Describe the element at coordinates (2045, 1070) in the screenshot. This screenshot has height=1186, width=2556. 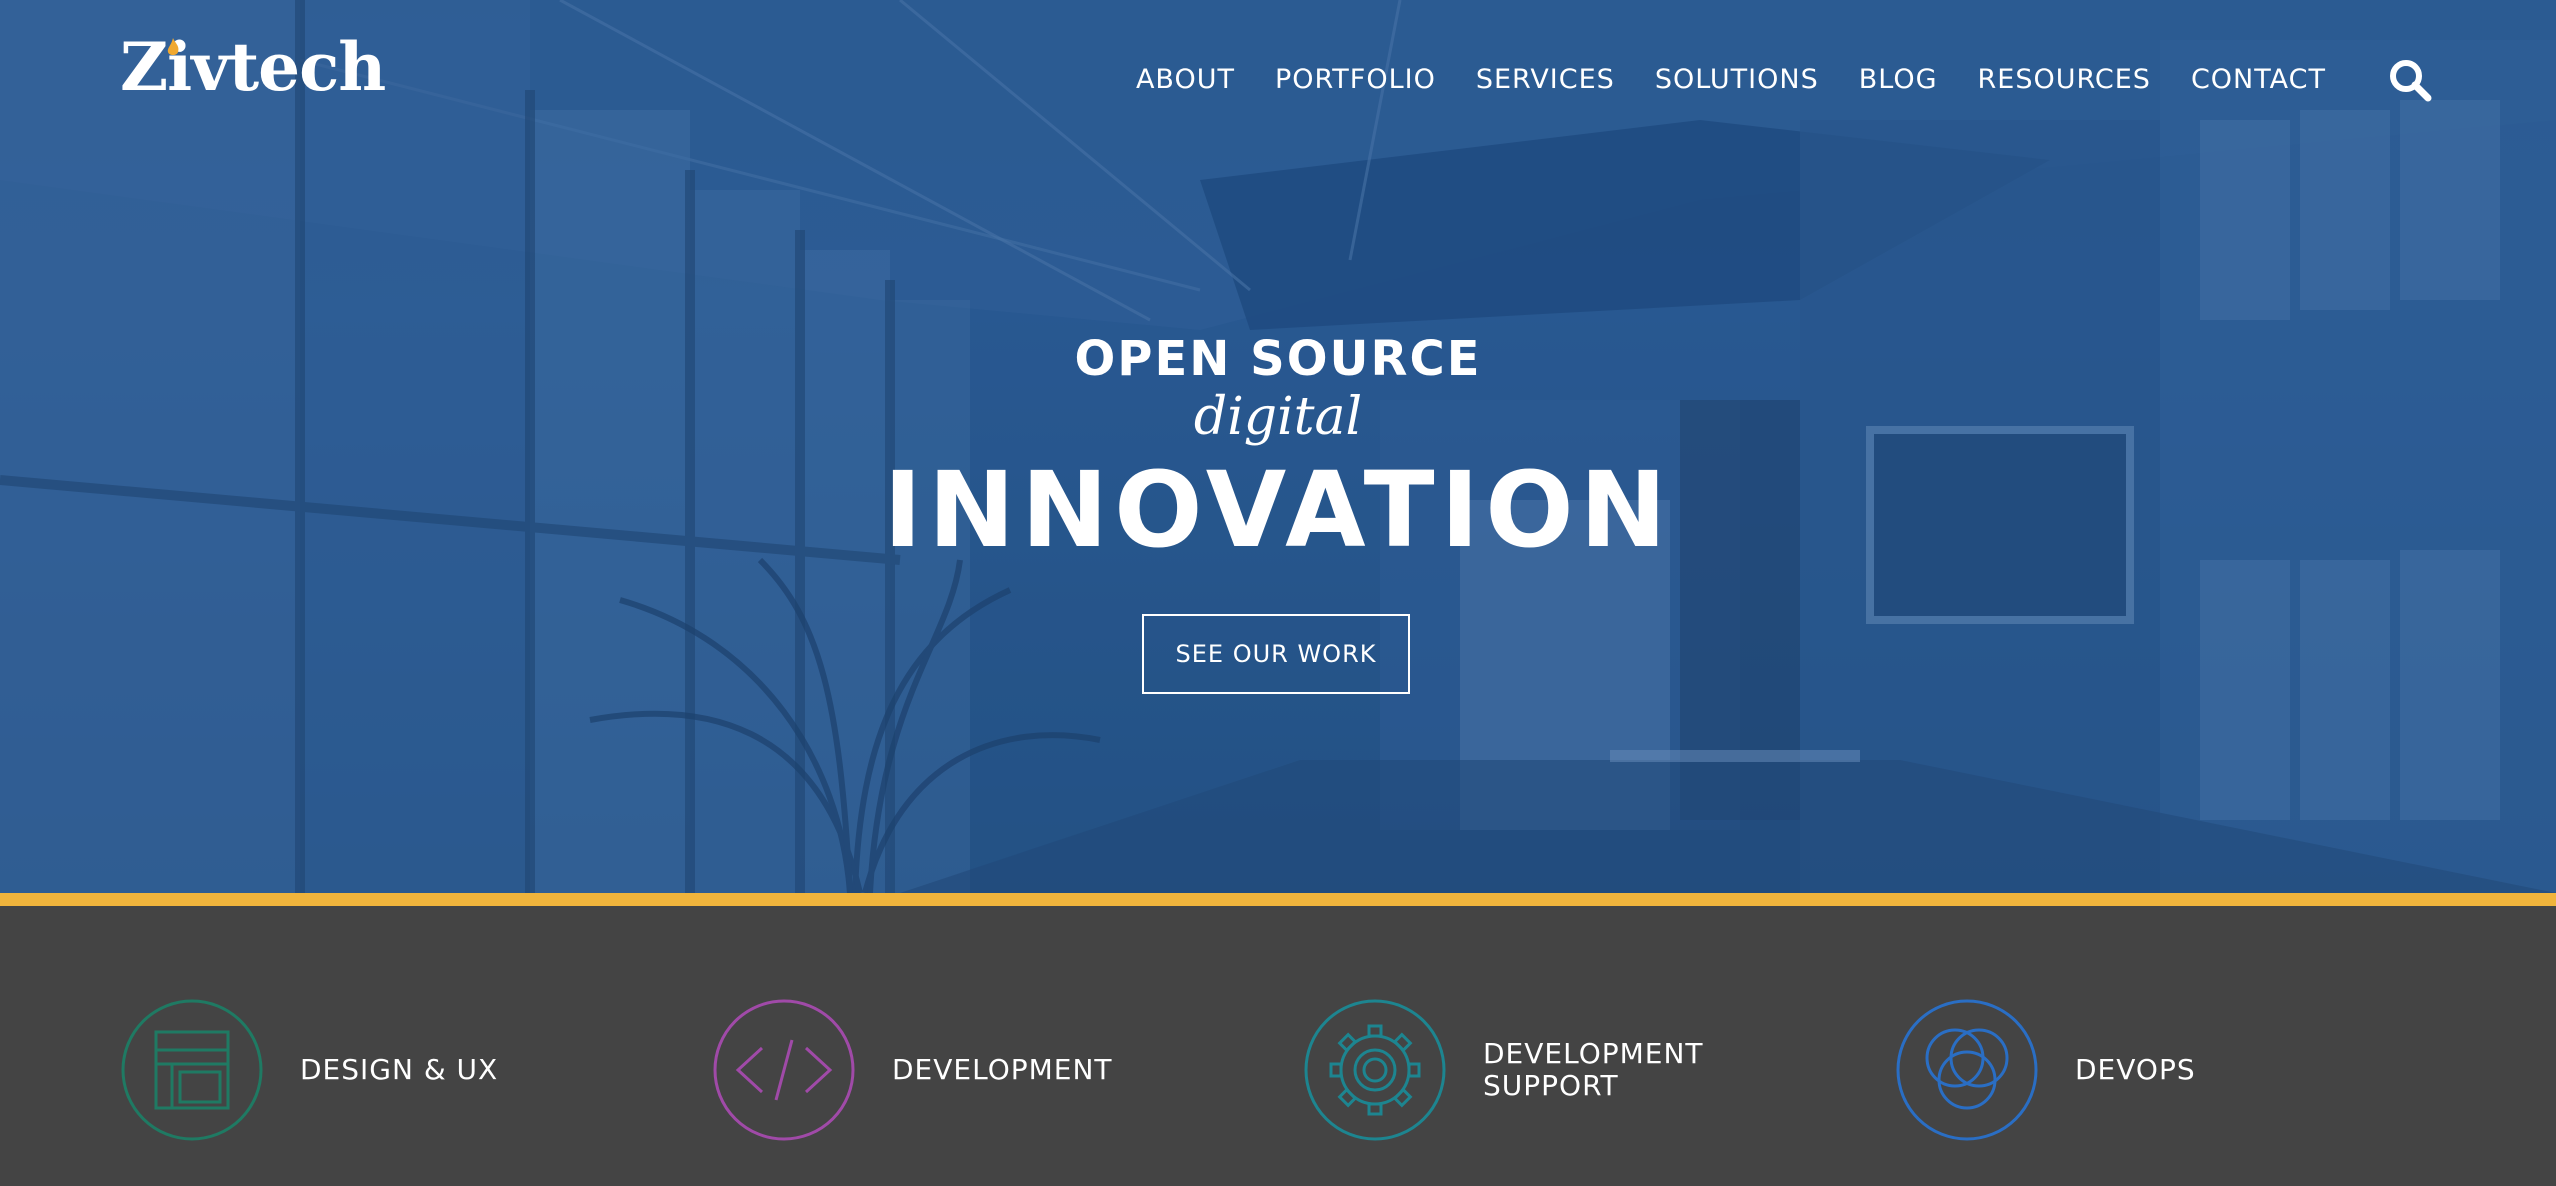
I see `service-devops: DEVOPS` at that location.